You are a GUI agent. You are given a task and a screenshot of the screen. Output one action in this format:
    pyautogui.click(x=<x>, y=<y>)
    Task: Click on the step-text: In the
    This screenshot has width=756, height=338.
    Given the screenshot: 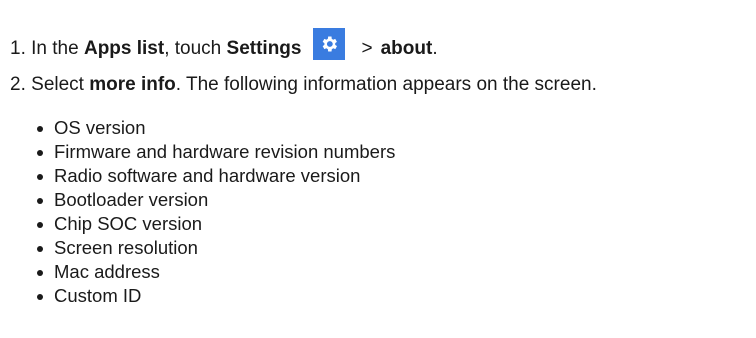 What is the action you would take?
    pyautogui.click(x=57, y=48)
    